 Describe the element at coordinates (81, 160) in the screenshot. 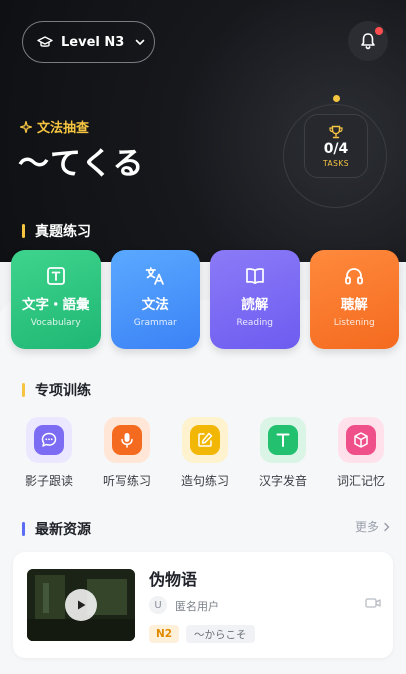

I see `grammar-headline: ～てくる` at that location.